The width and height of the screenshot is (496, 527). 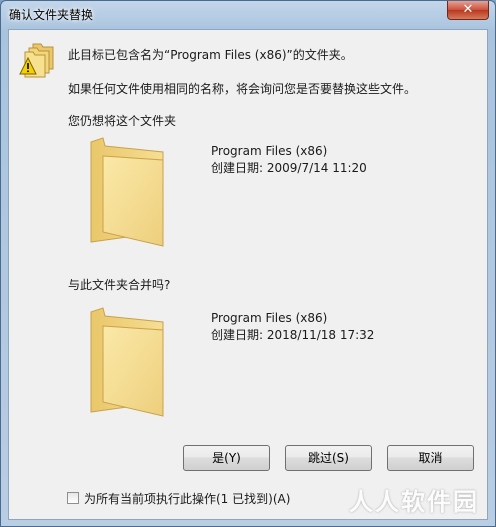 I want to click on title-bar: 确认文件夹替换 ✕, so click(x=248, y=15).